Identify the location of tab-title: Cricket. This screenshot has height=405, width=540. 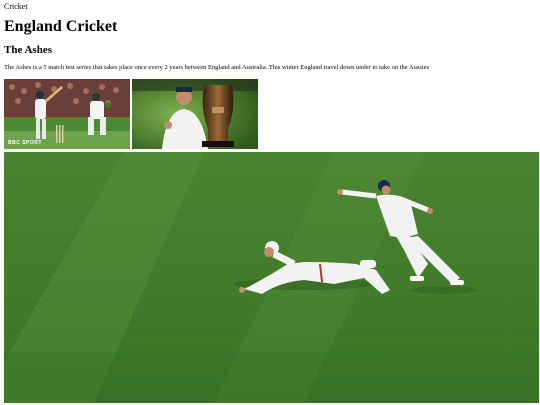
(16, 6).